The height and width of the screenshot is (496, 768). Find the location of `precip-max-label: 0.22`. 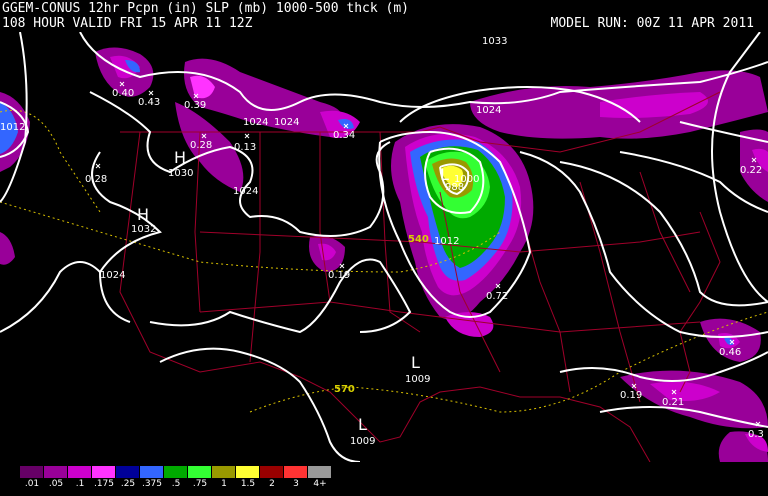

precip-max-label: 0.22 is located at coordinates (751, 170).